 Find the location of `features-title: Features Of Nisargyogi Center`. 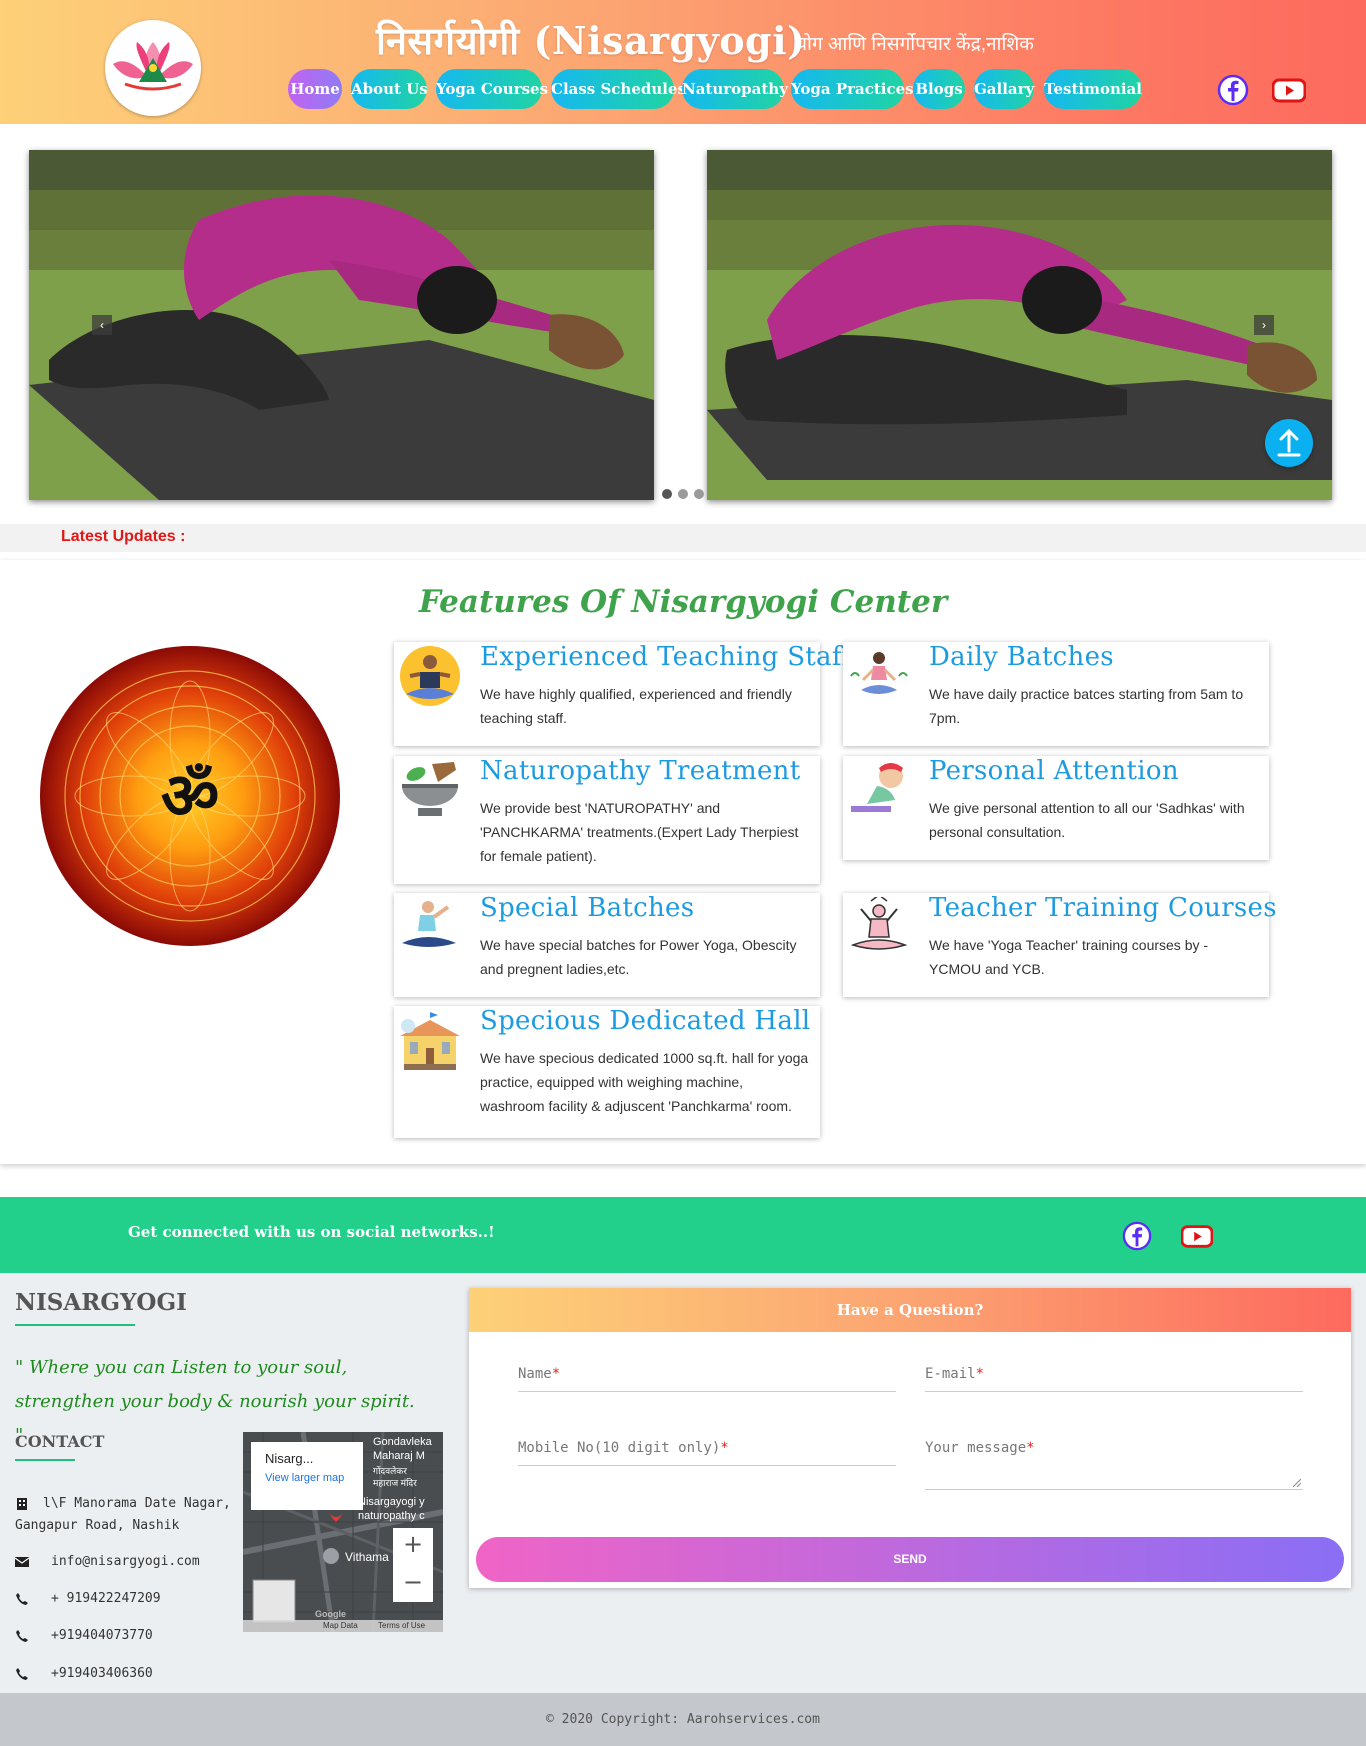

features-title: Features Of Nisargyogi Center is located at coordinates (683, 602).